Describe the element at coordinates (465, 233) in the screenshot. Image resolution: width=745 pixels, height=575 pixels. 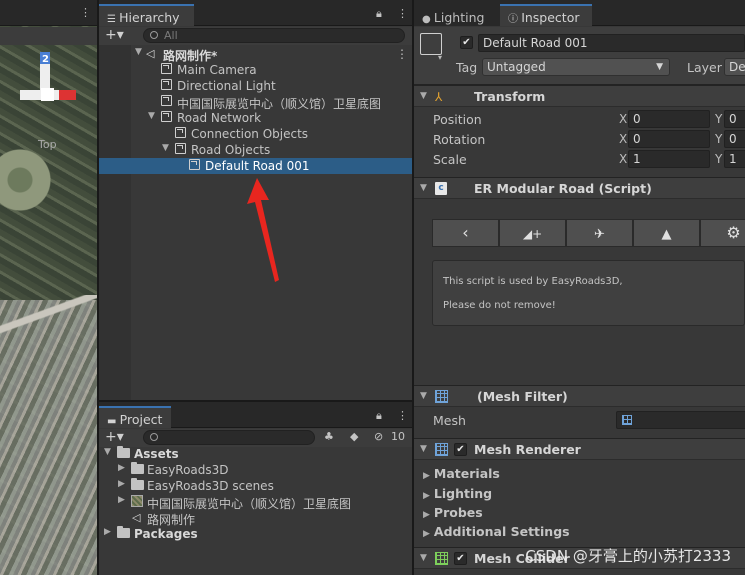
I see `er-back-button: ‹` at that location.